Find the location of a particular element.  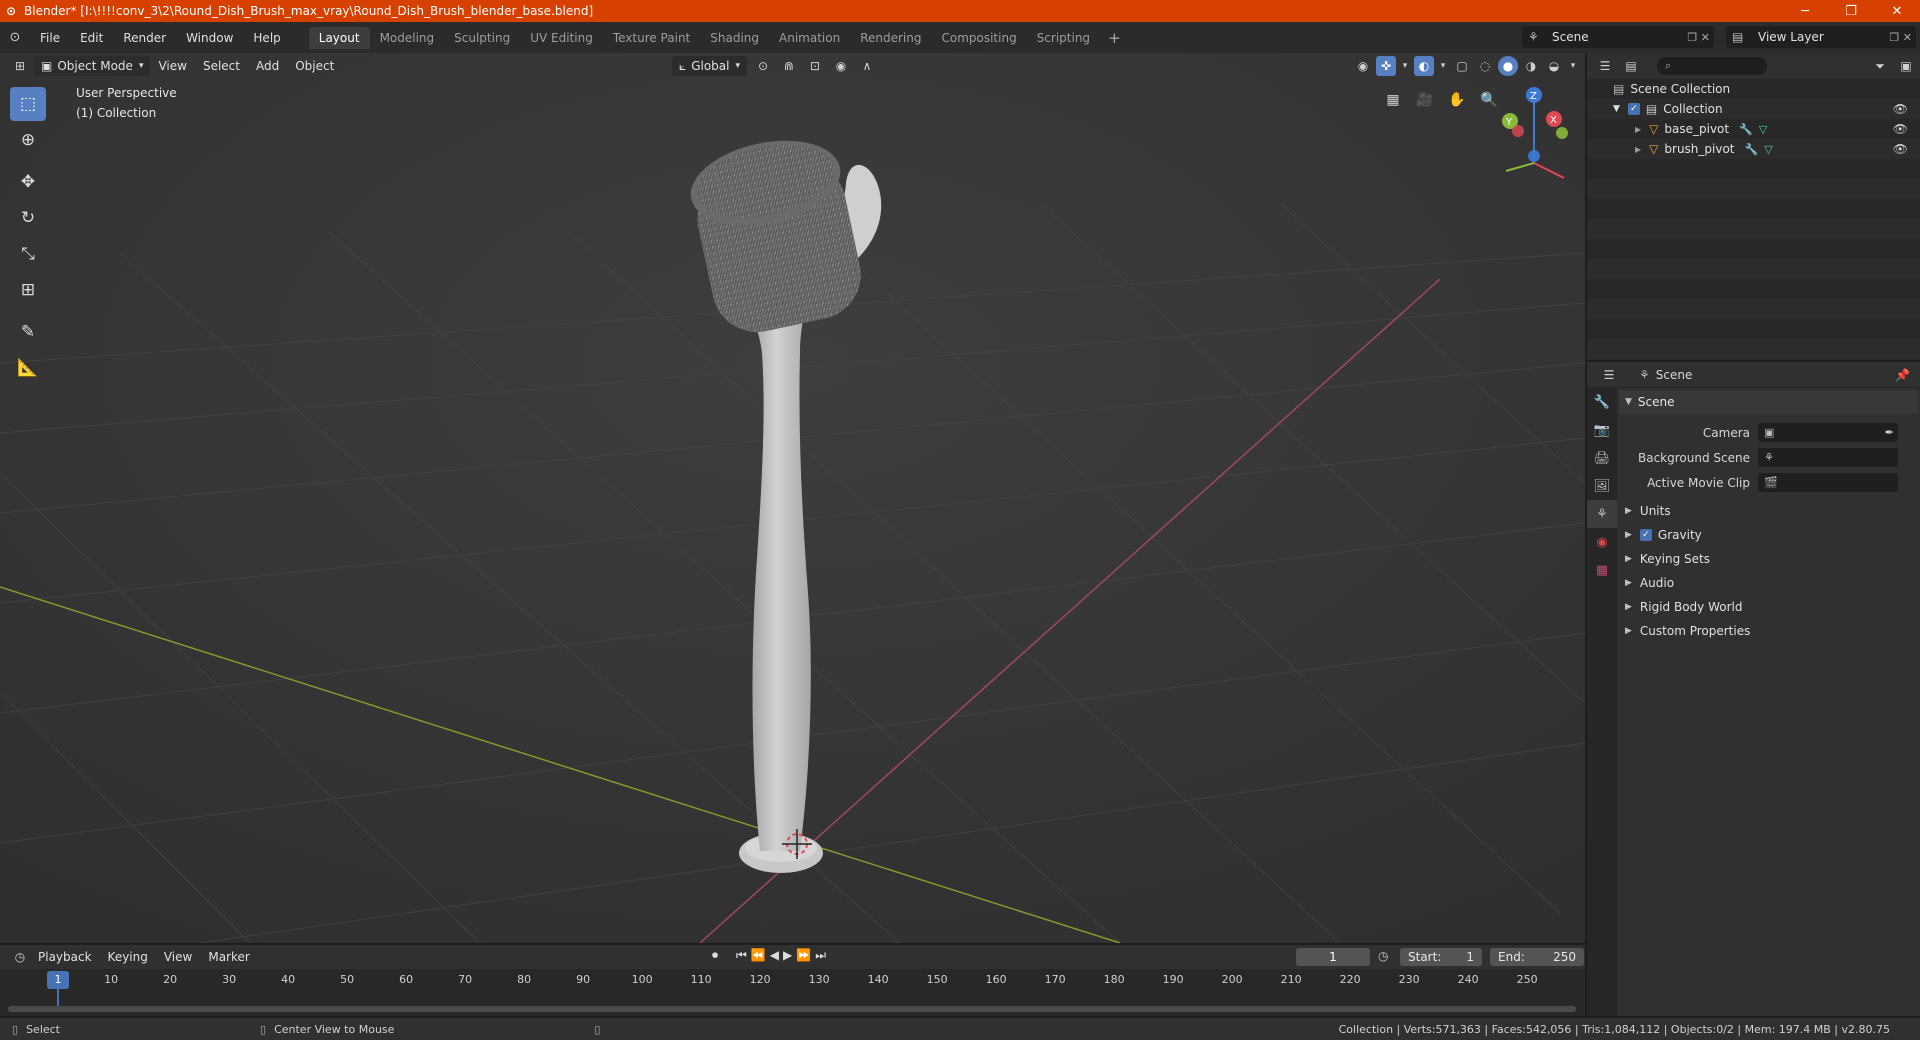

timeline-menu-view: View is located at coordinates (178, 957).